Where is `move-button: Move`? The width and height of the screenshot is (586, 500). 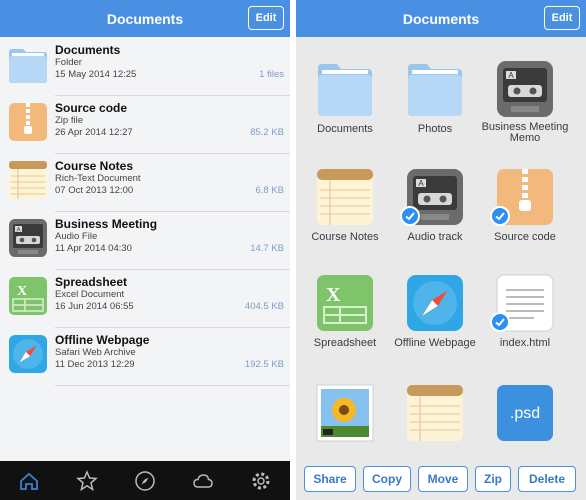
move-button: Move is located at coordinates (443, 479).